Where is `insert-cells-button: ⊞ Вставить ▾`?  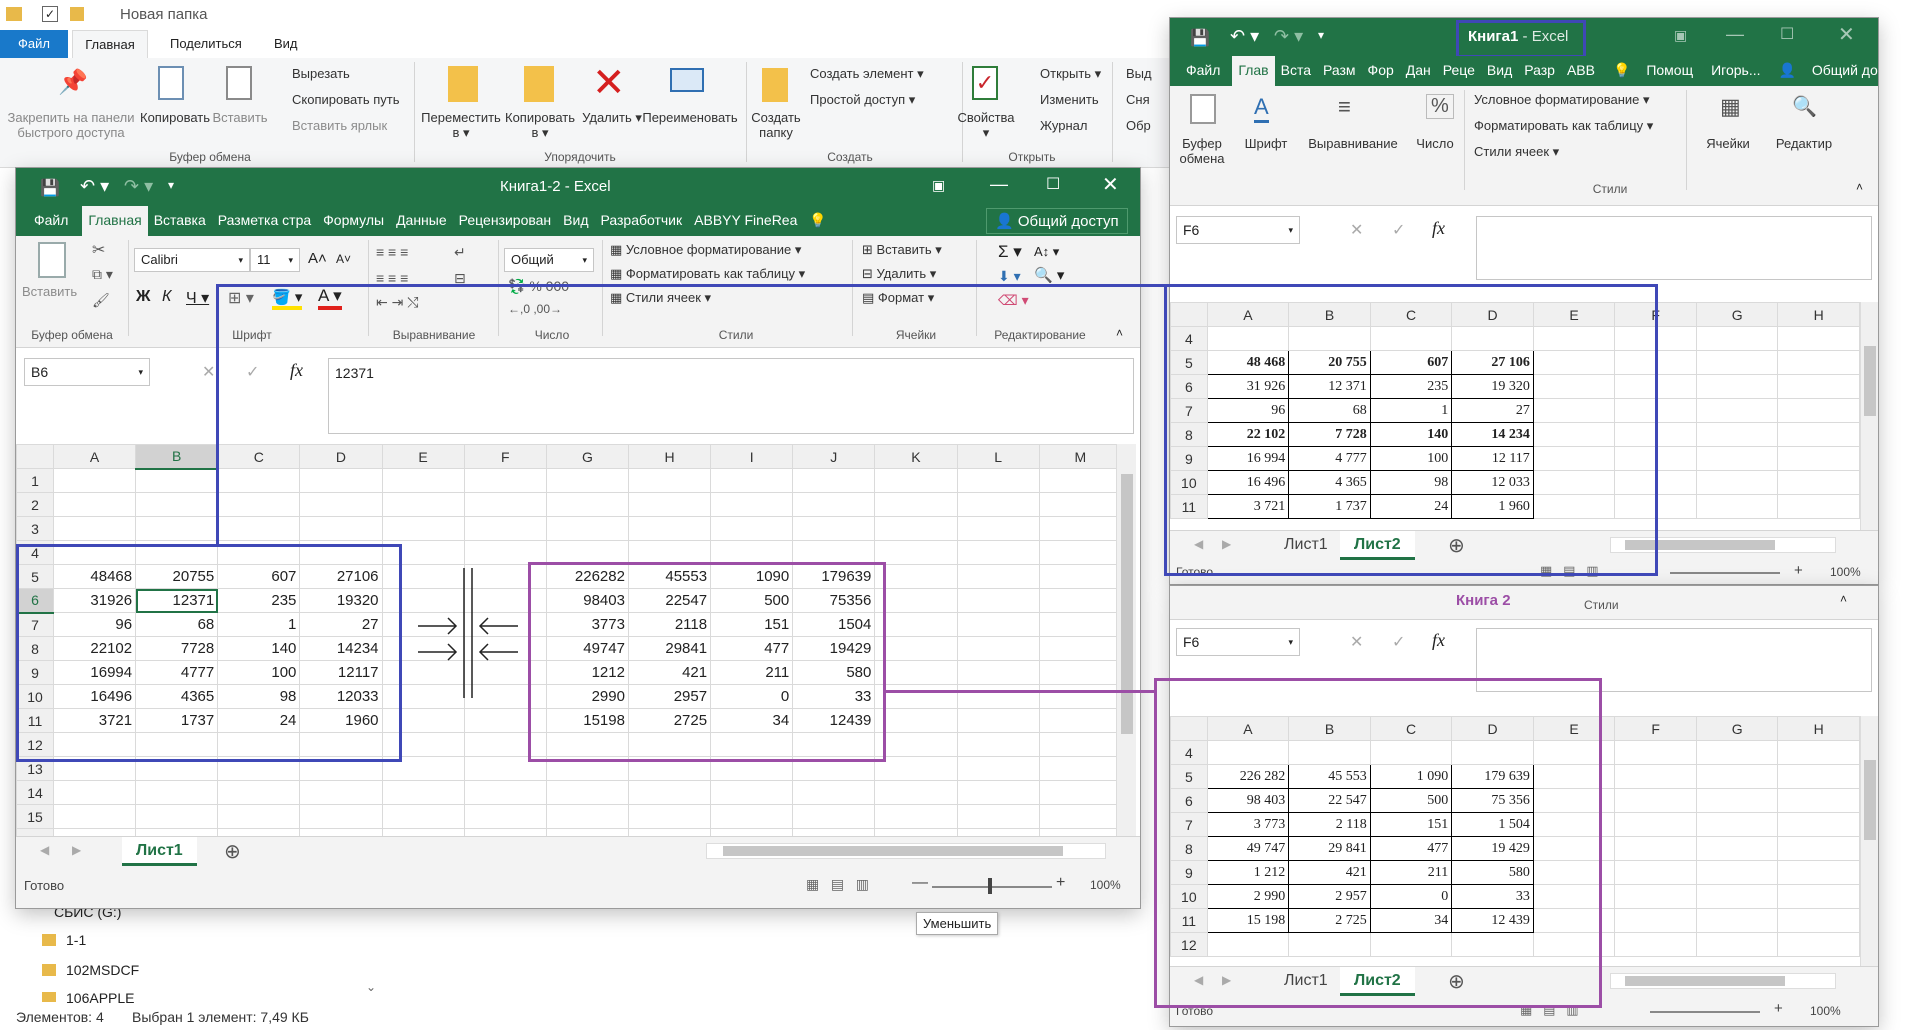
insert-cells-button: ⊞ Вставить ▾ is located at coordinates (902, 250).